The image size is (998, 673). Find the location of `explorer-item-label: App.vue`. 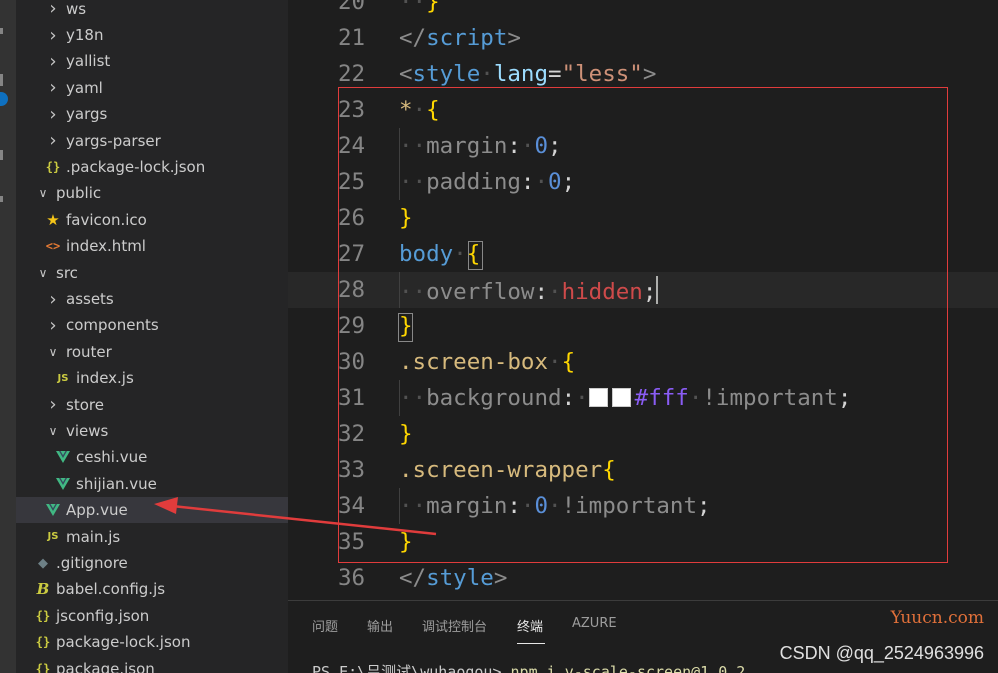

explorer-item-label: App.vue is located at coordinates (97, 510).